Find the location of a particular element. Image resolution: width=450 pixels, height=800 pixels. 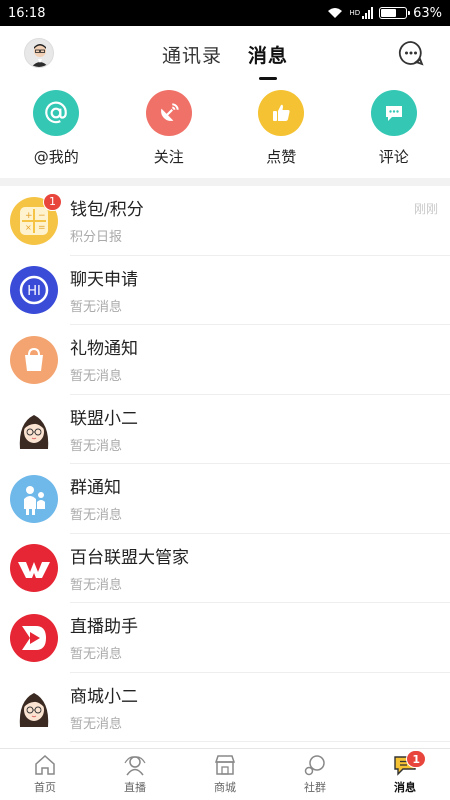

chat-request-icon: HI is located at coordinates (34, 290).